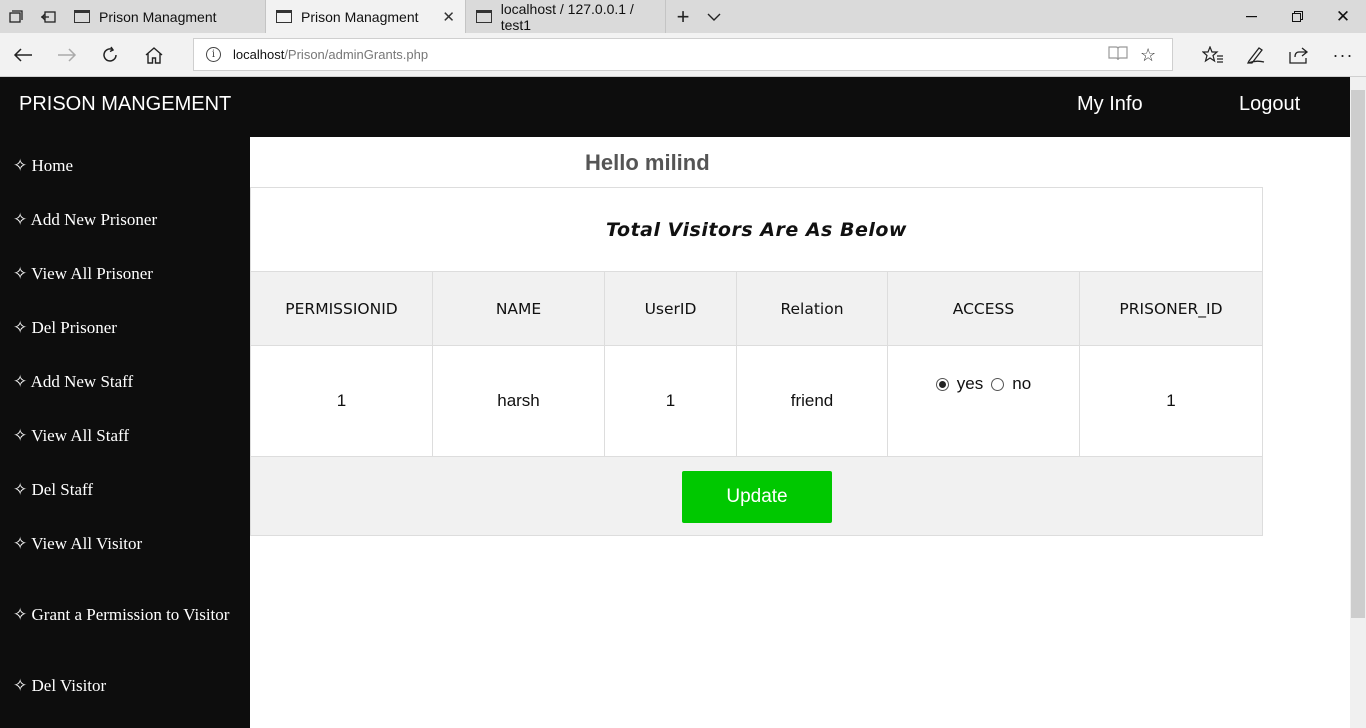 The width and height of the screenshot is (1366, 728). Describe the element at coordinates (52, 165) in the screenshot. I see `sidebar-item-label: Home` at that location.